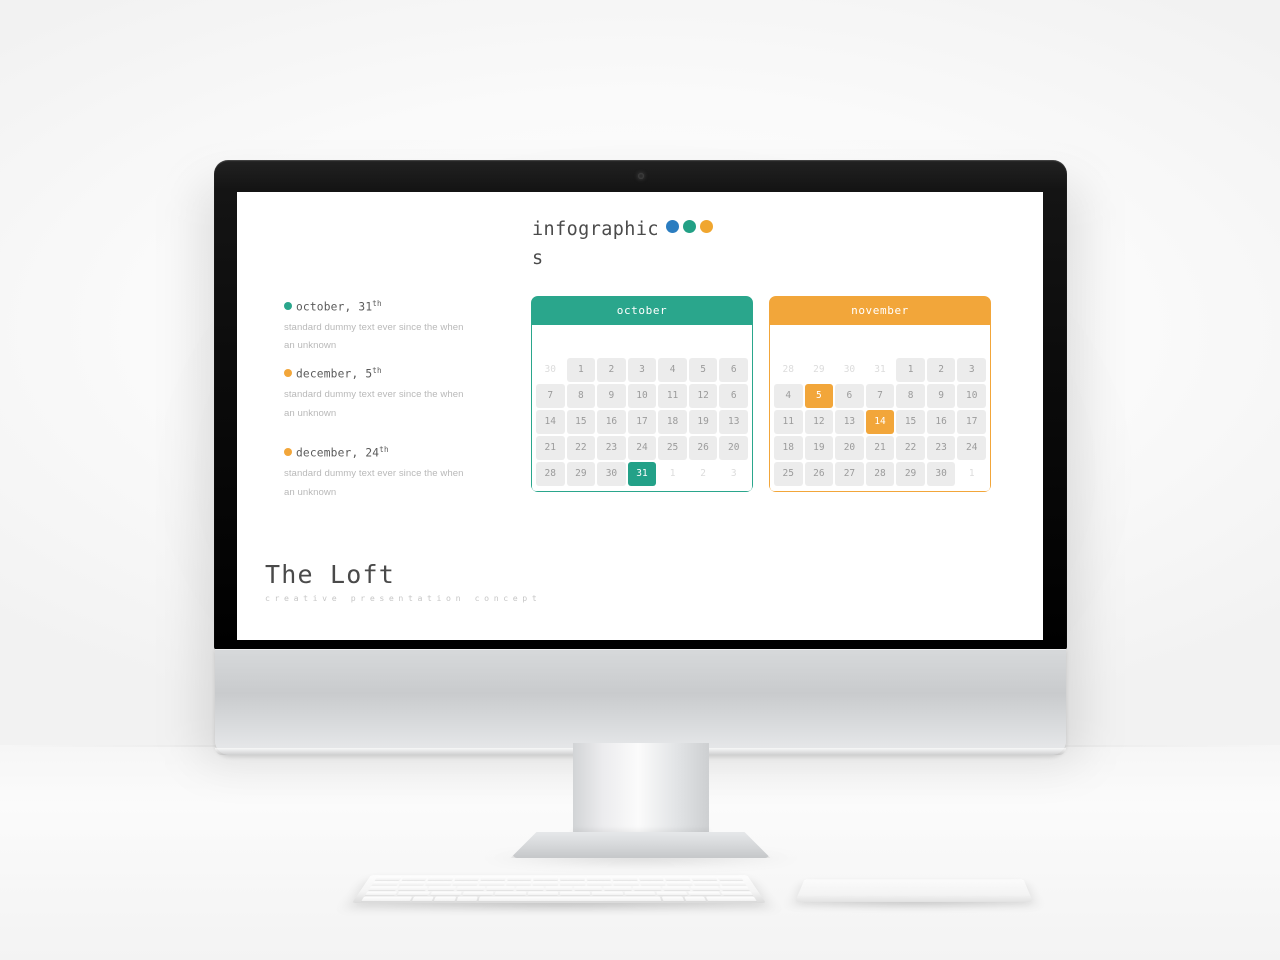  I want to click on calendar-day-cell: 21, so click(550, 448).